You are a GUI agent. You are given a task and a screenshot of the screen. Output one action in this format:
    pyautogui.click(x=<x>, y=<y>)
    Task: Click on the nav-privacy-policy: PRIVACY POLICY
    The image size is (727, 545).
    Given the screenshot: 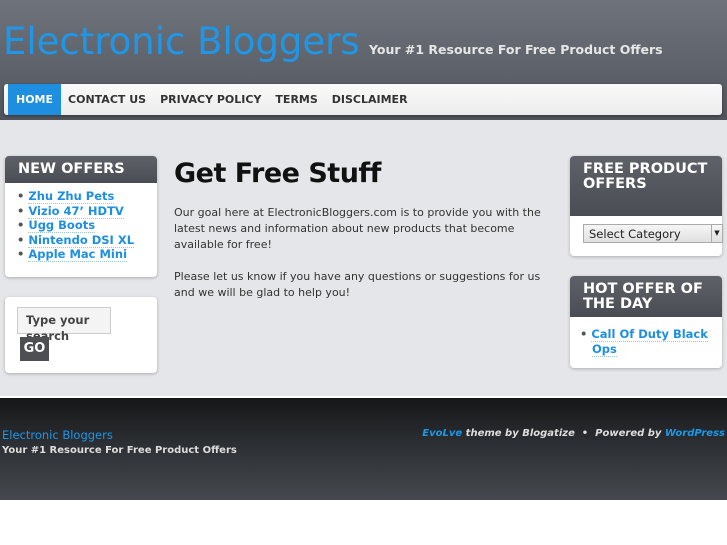 What is the action you would take?
    pyautogui.click(x=210, y=99)
    